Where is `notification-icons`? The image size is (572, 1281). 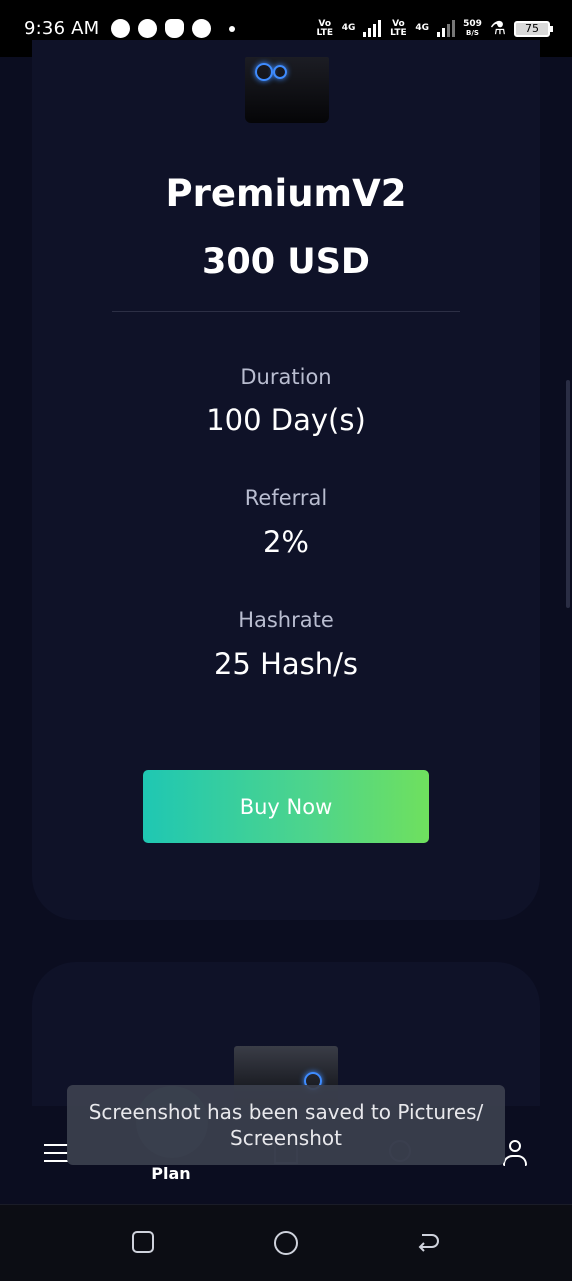 notification-icons is located at coordinates (173, 28).